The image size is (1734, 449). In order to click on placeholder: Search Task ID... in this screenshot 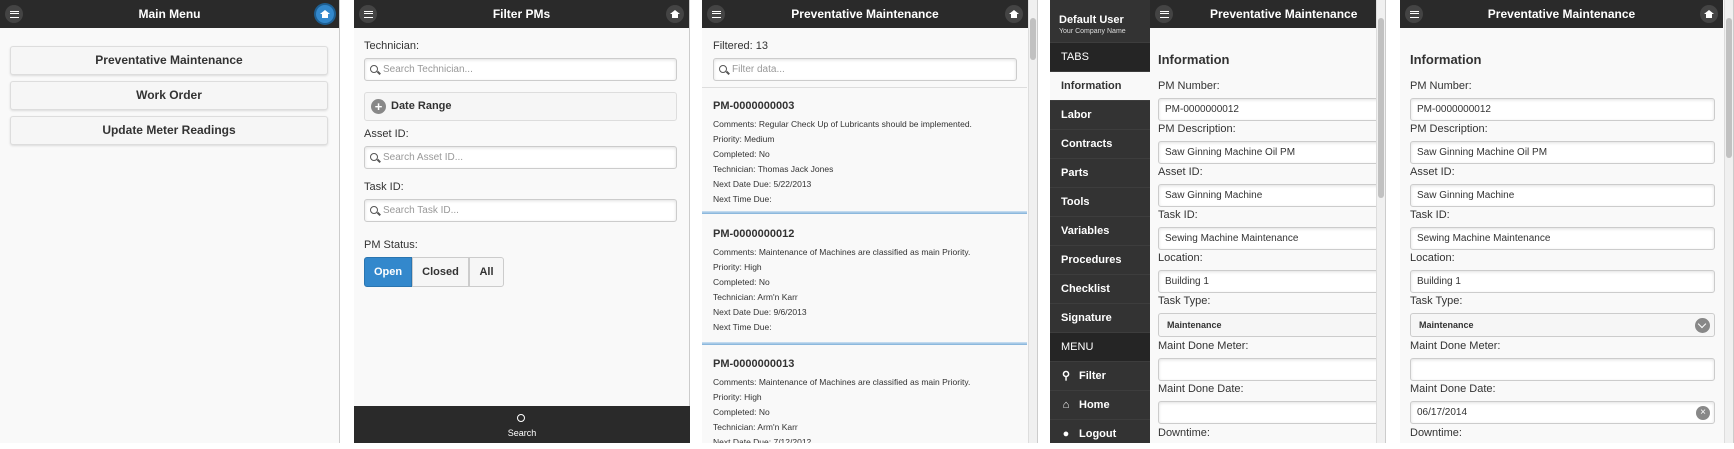, I will do `click(421, 210)`.